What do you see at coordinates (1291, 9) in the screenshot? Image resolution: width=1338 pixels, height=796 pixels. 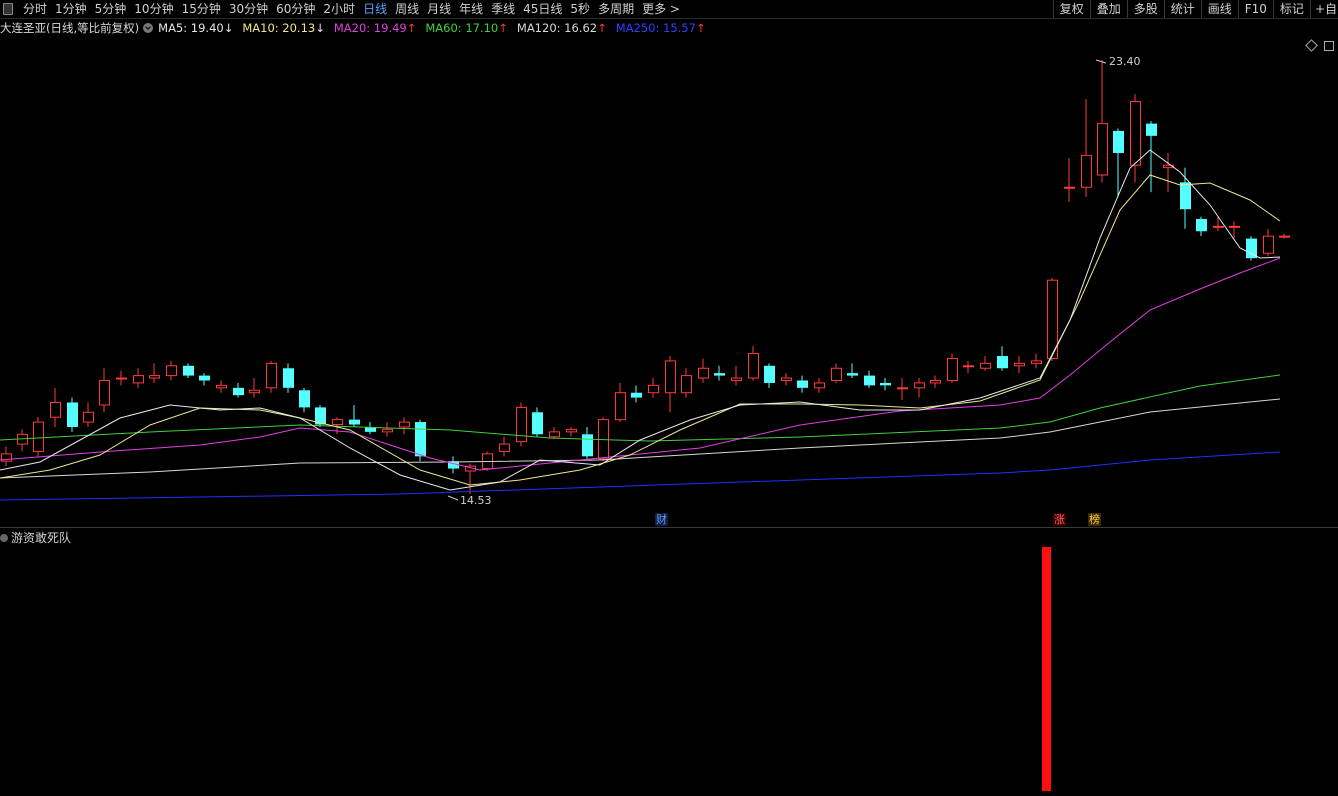 I see `tool-button: 标记` at bounding box center [1291, 9].